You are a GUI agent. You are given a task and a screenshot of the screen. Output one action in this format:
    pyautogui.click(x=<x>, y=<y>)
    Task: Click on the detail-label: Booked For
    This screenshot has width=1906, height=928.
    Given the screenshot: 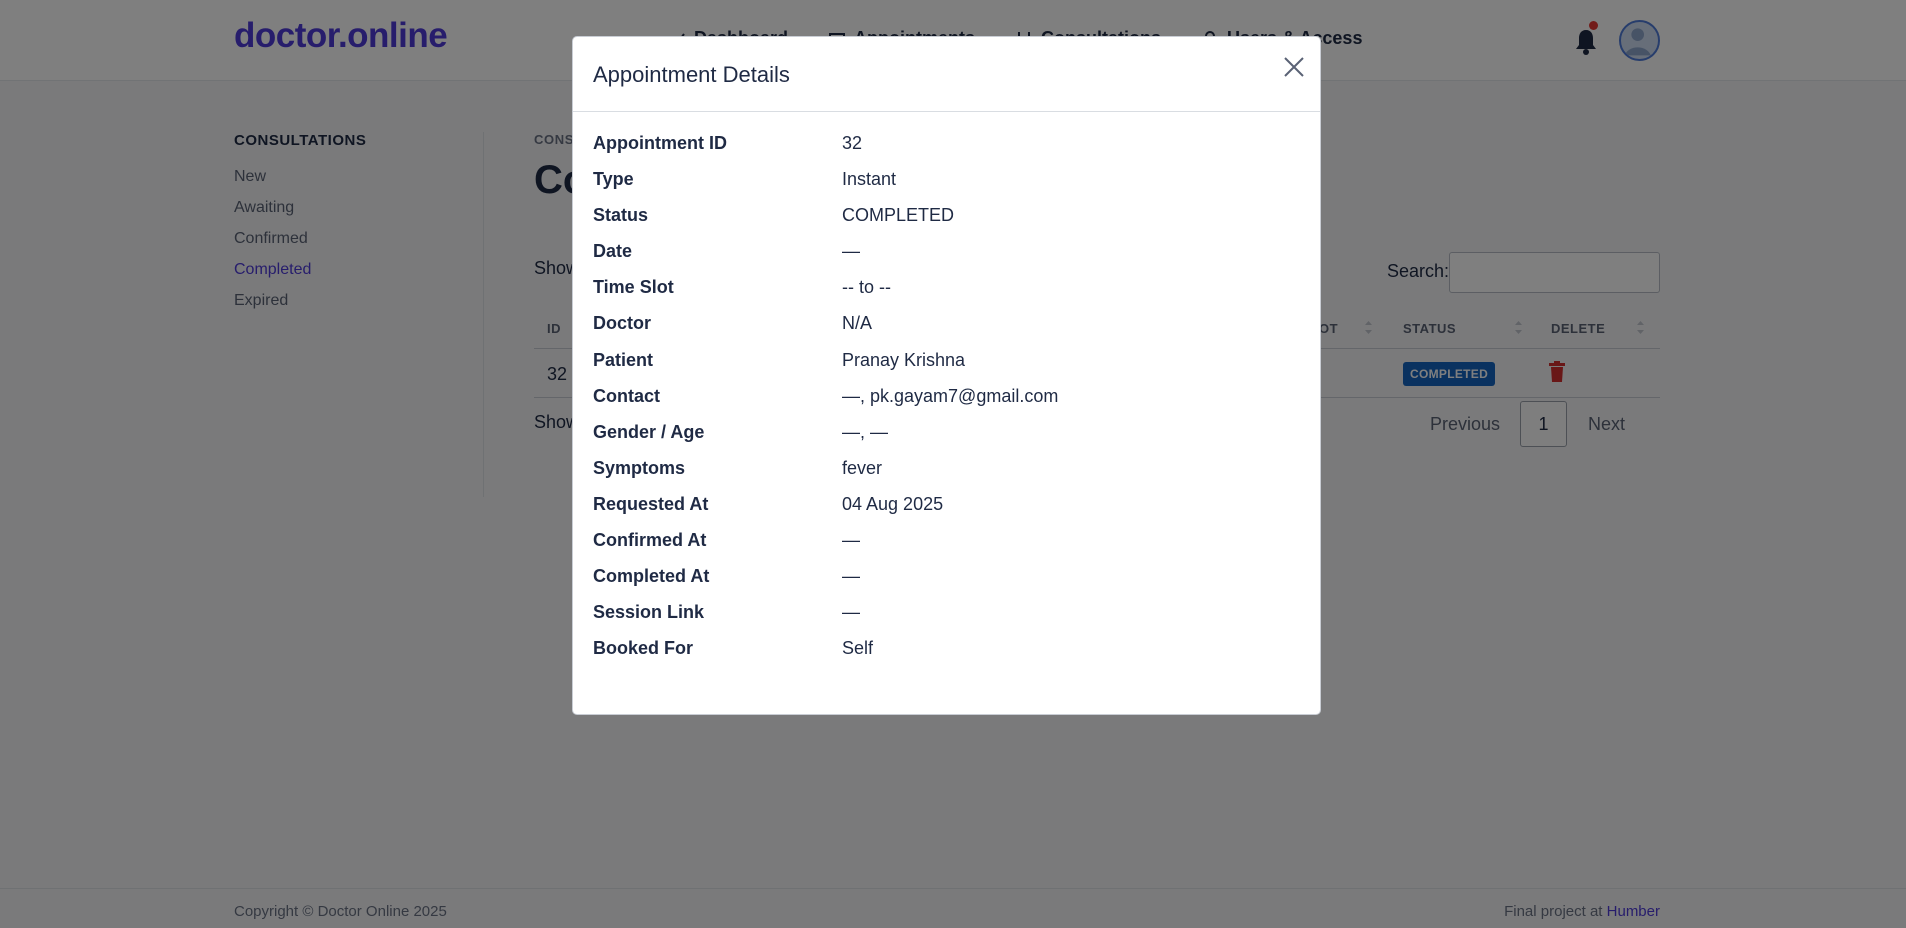 What is the action you would take?
    pyautogui.click(x=643, y=648)
    